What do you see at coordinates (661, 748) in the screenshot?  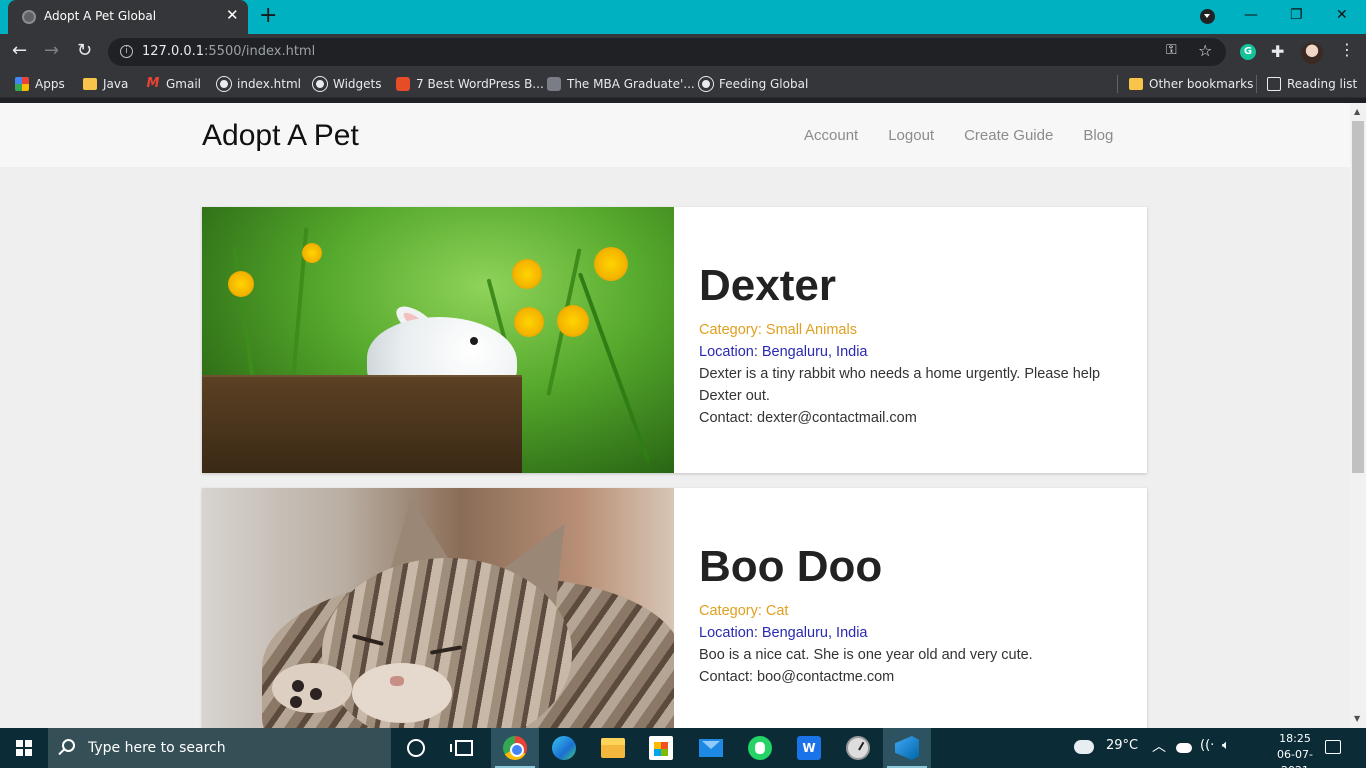 I see `microsoft-store-icon` at bounding box center [661, 748].